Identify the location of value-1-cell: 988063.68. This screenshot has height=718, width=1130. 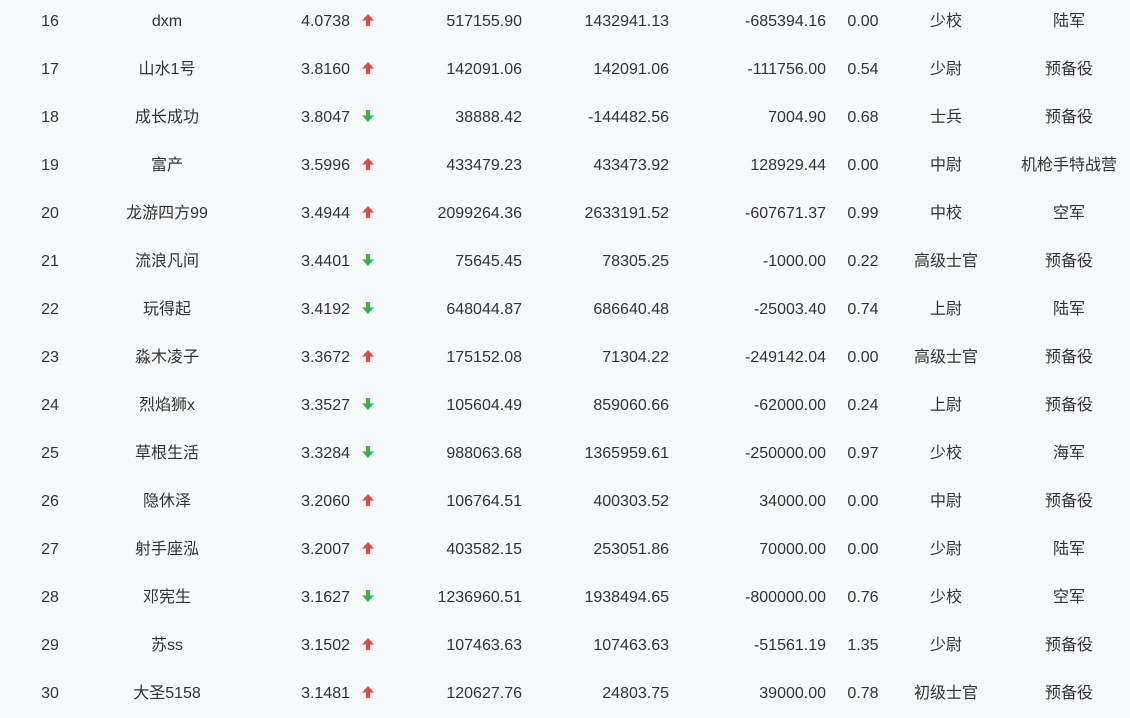
(484, 453).